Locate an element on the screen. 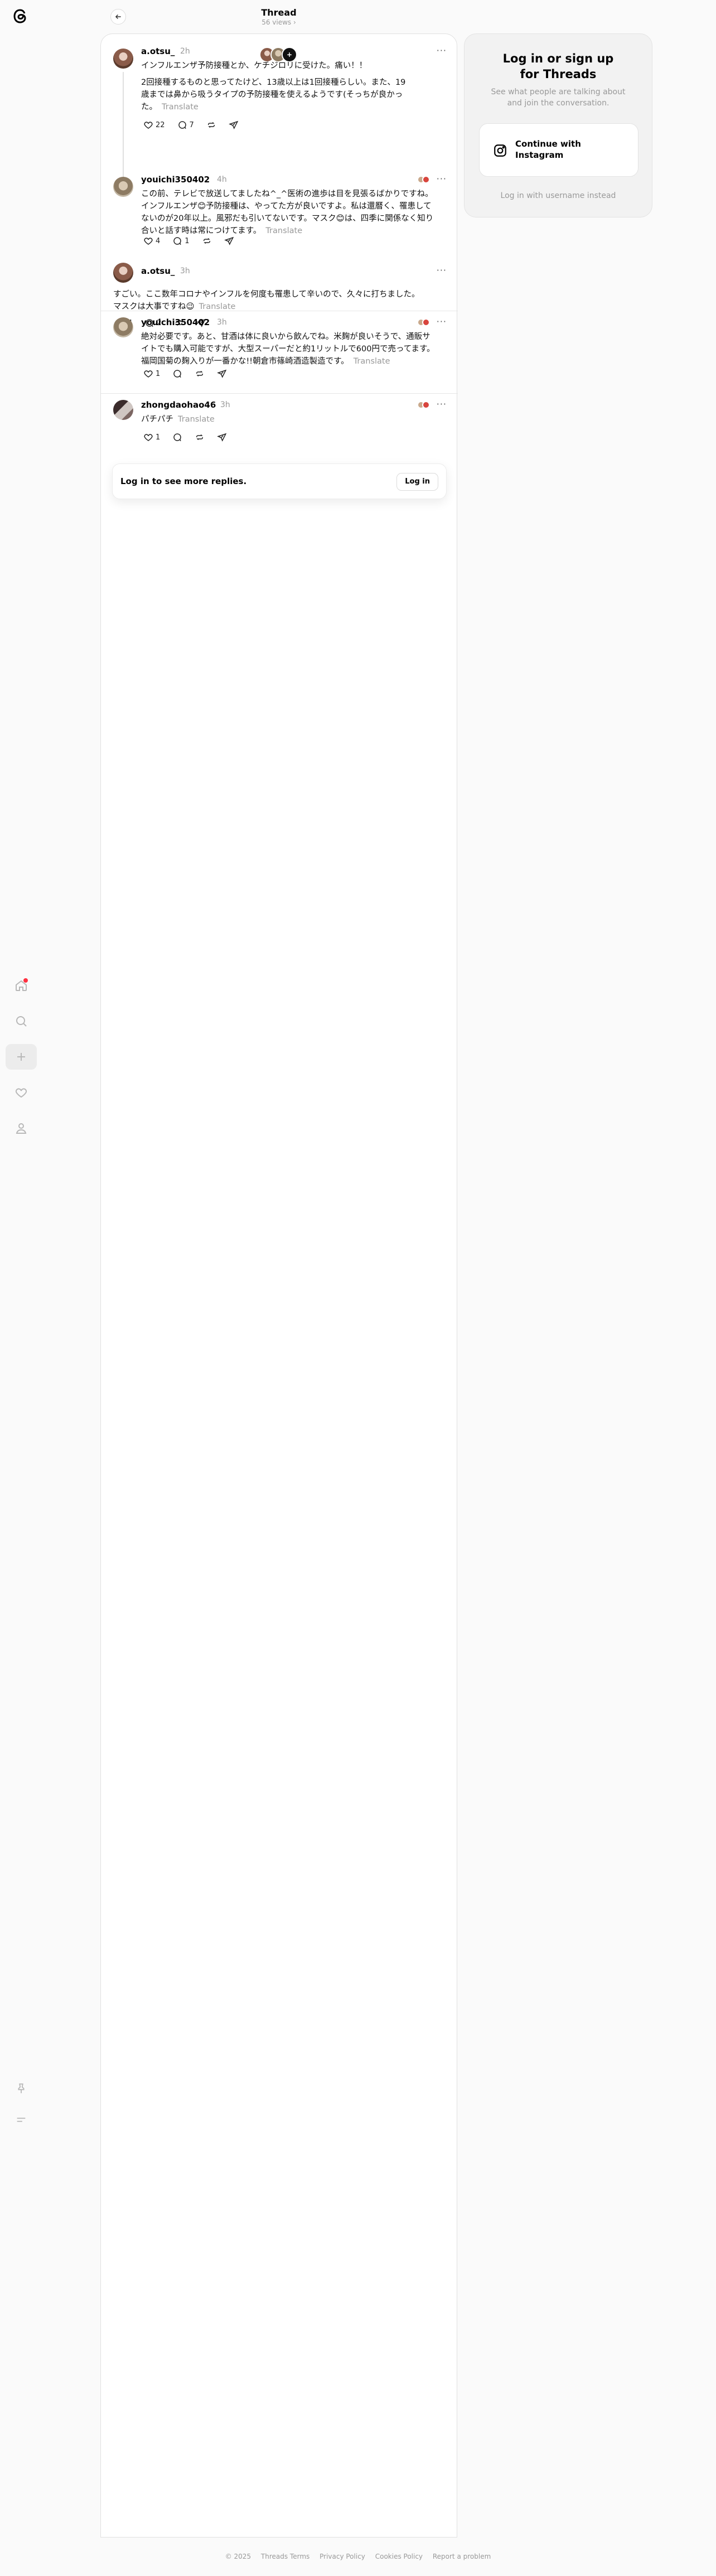 This screenshot has width=716, height=2576. plus-icon is located at coordinates (21, 1057).